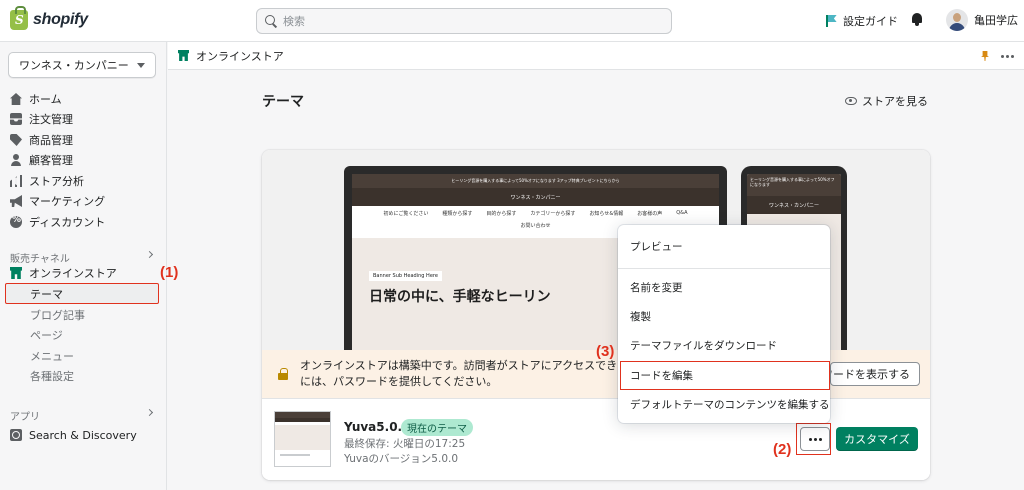  What do you see at coordinates (16, 435) in the screenshot?
I see `search-discovery-icon` at bounding box center [16, 435].